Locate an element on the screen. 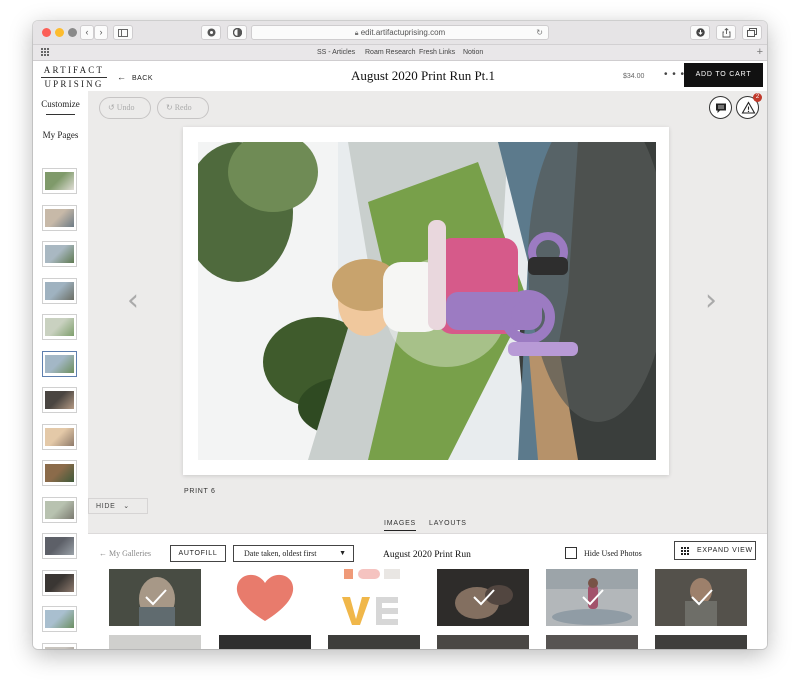  favorite-roam-research: Roam Research is located at coordinates (390, 52).